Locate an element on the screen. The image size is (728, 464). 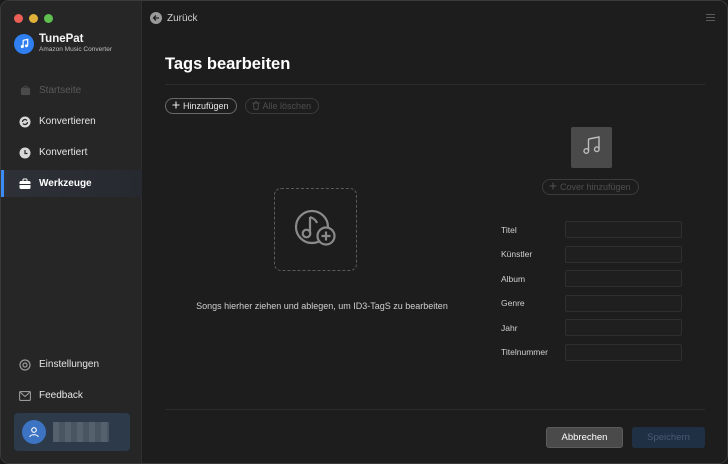
brand: TunePat Amazon Music Converter is located at coordinates (63, 43).